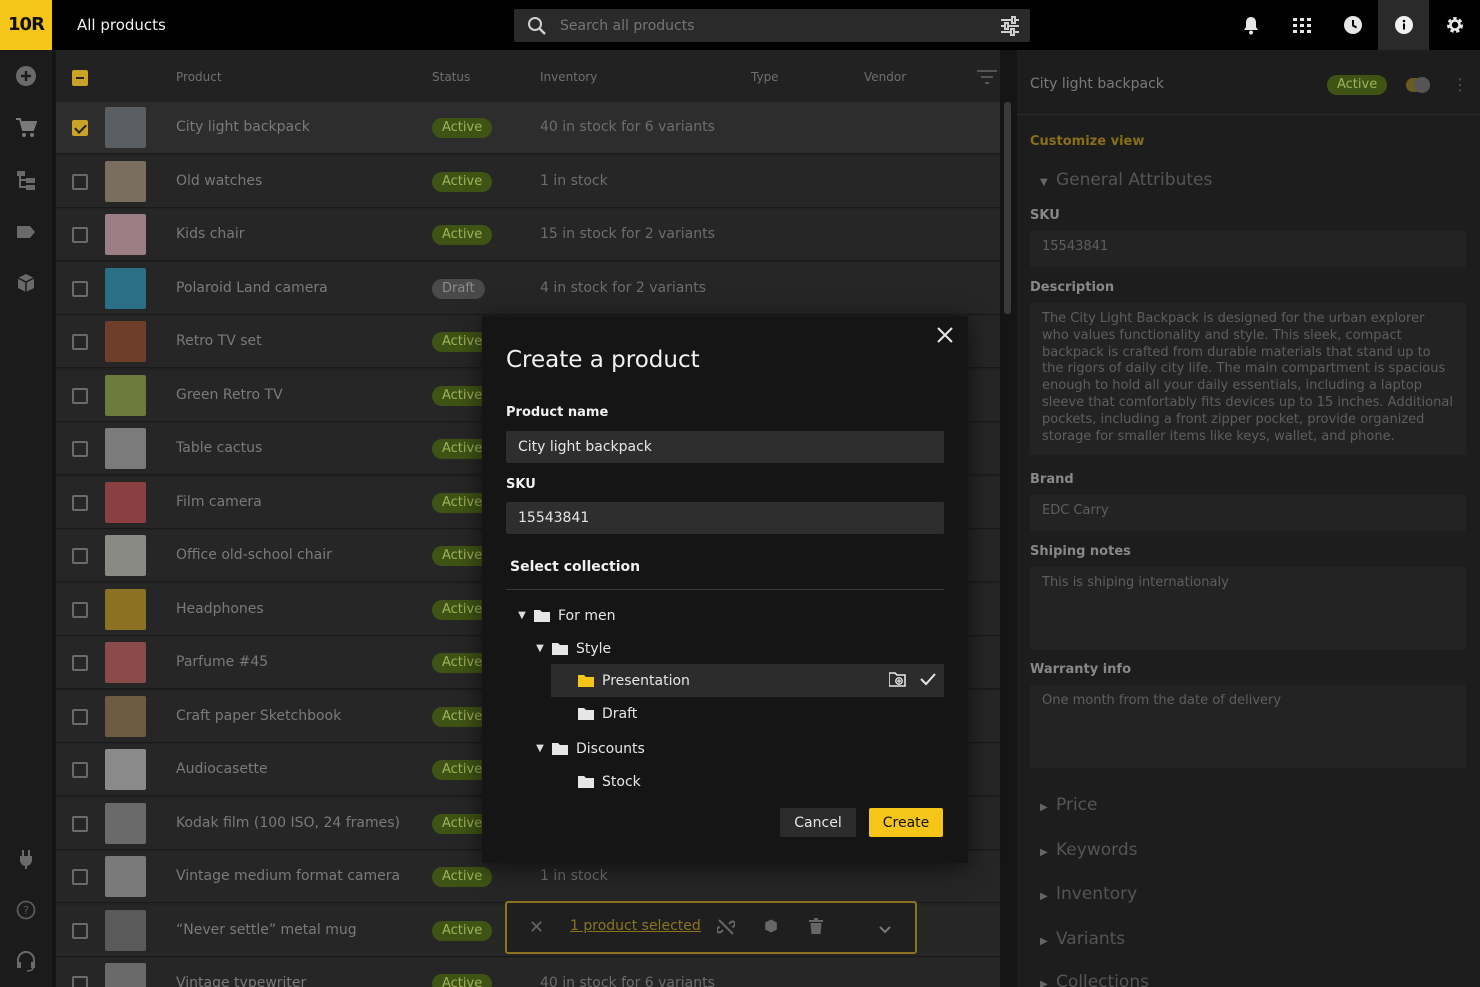  What do you see at coordinates (258, 716) in the screenshot?
I see `product-name: Craft paper Sketchbook` at bounding box center [258, 716].